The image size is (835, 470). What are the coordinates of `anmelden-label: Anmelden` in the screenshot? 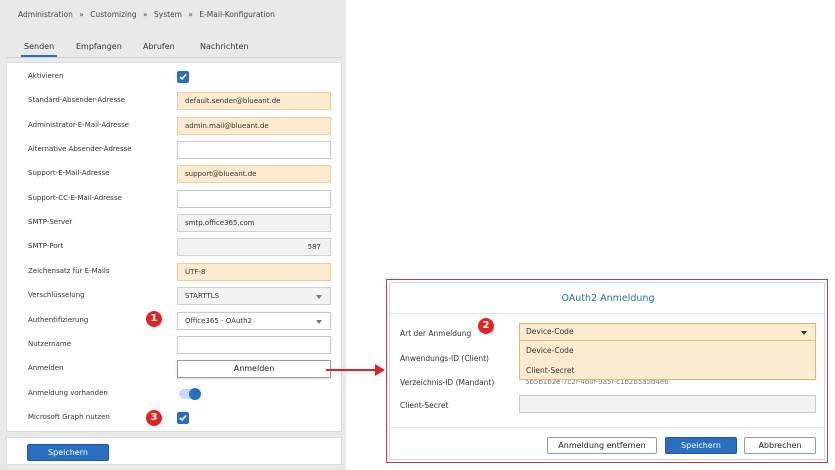 It's located at (46, 368).